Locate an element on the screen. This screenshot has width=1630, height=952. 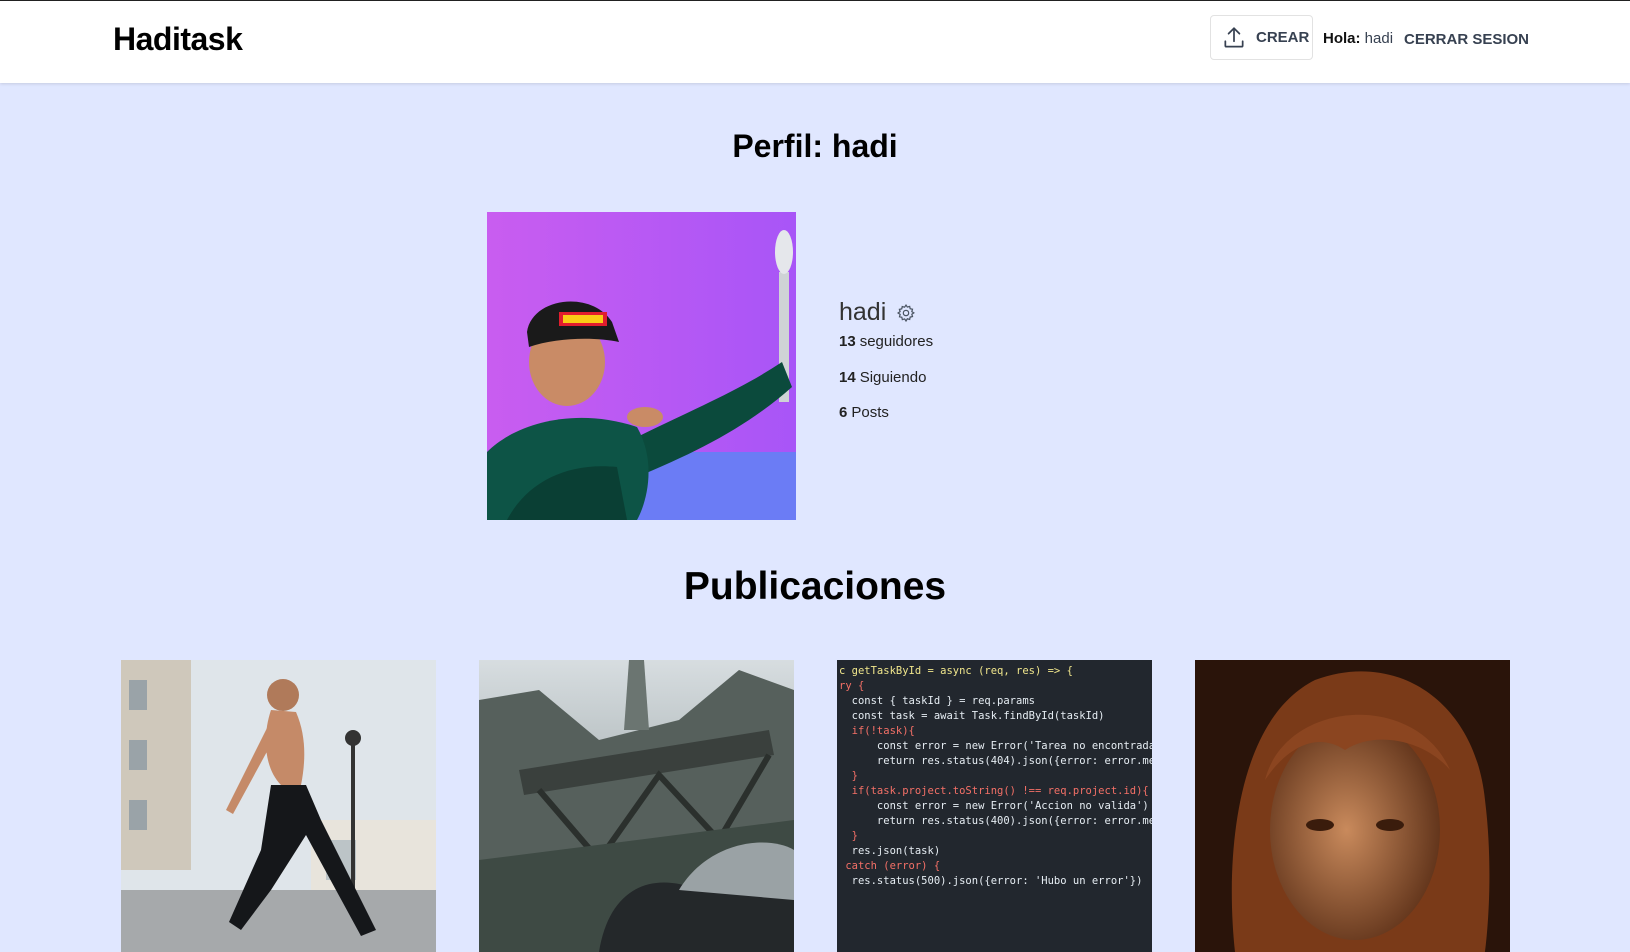
greeting-username: hadi is located at coordinates (1379, 38).